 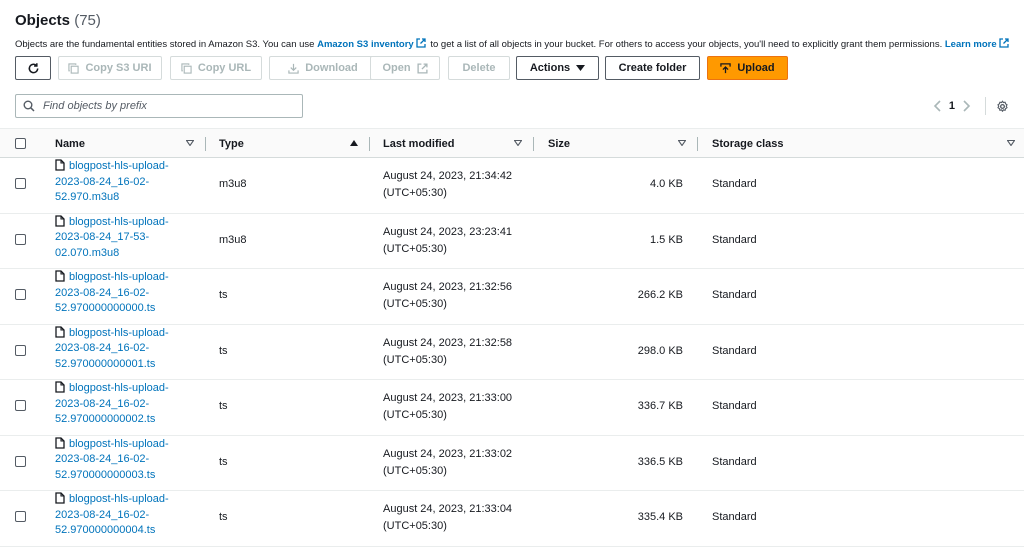 What do you see at coordinates (419, 144) in the screenshot?
I see `column-header-last-modified: Last modified` at bounding box center [419, 144].